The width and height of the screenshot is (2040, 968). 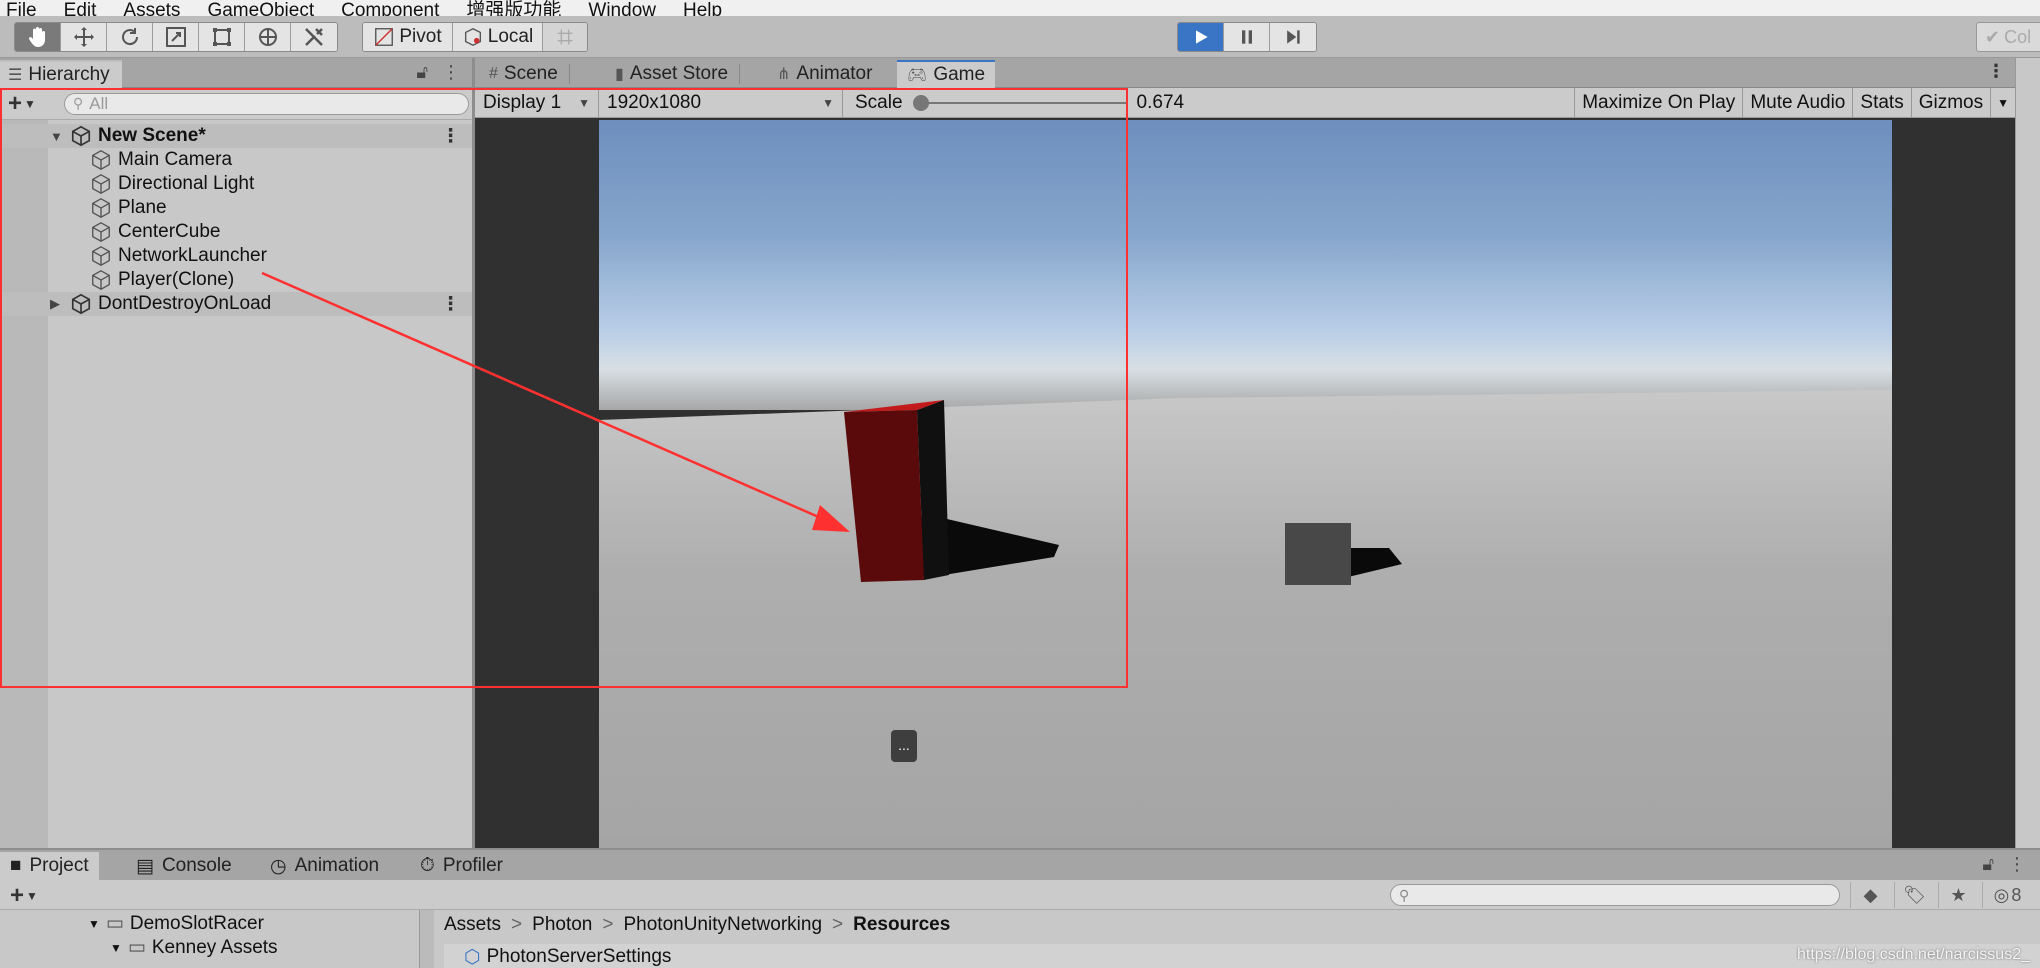 I want to click on hierarchy-toolbar: + ▼ ⚲ All, so click(x=236, y=104).